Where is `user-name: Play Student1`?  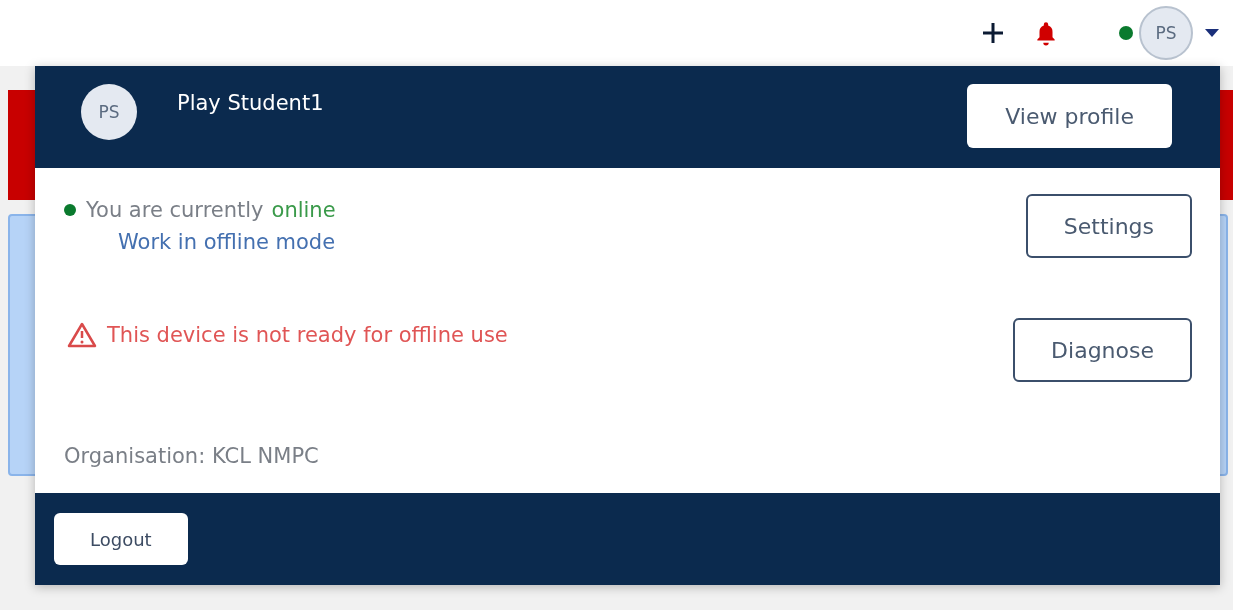 user-name: Play Student1 is located at coordinates (251, 103).